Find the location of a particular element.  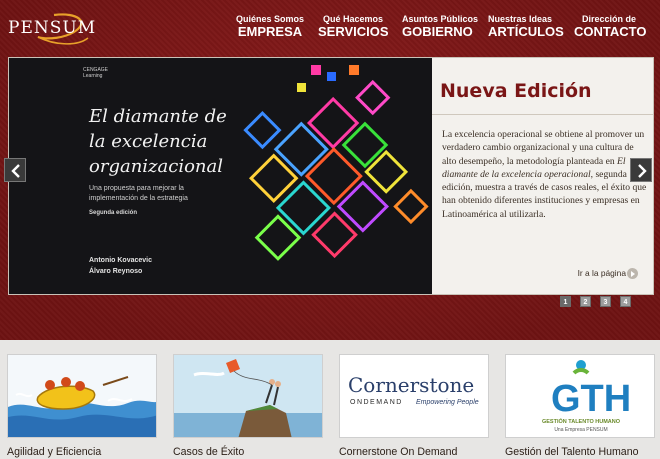

pager-dot-1: 1 is located at coordinates (565, 301).